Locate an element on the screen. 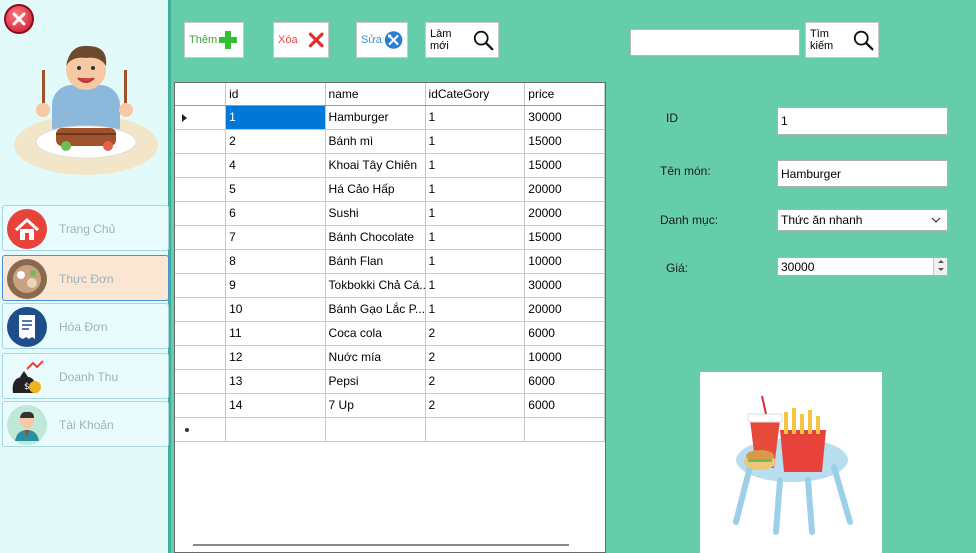  horizontal-scrollbar is located at coordinates (381, 545).